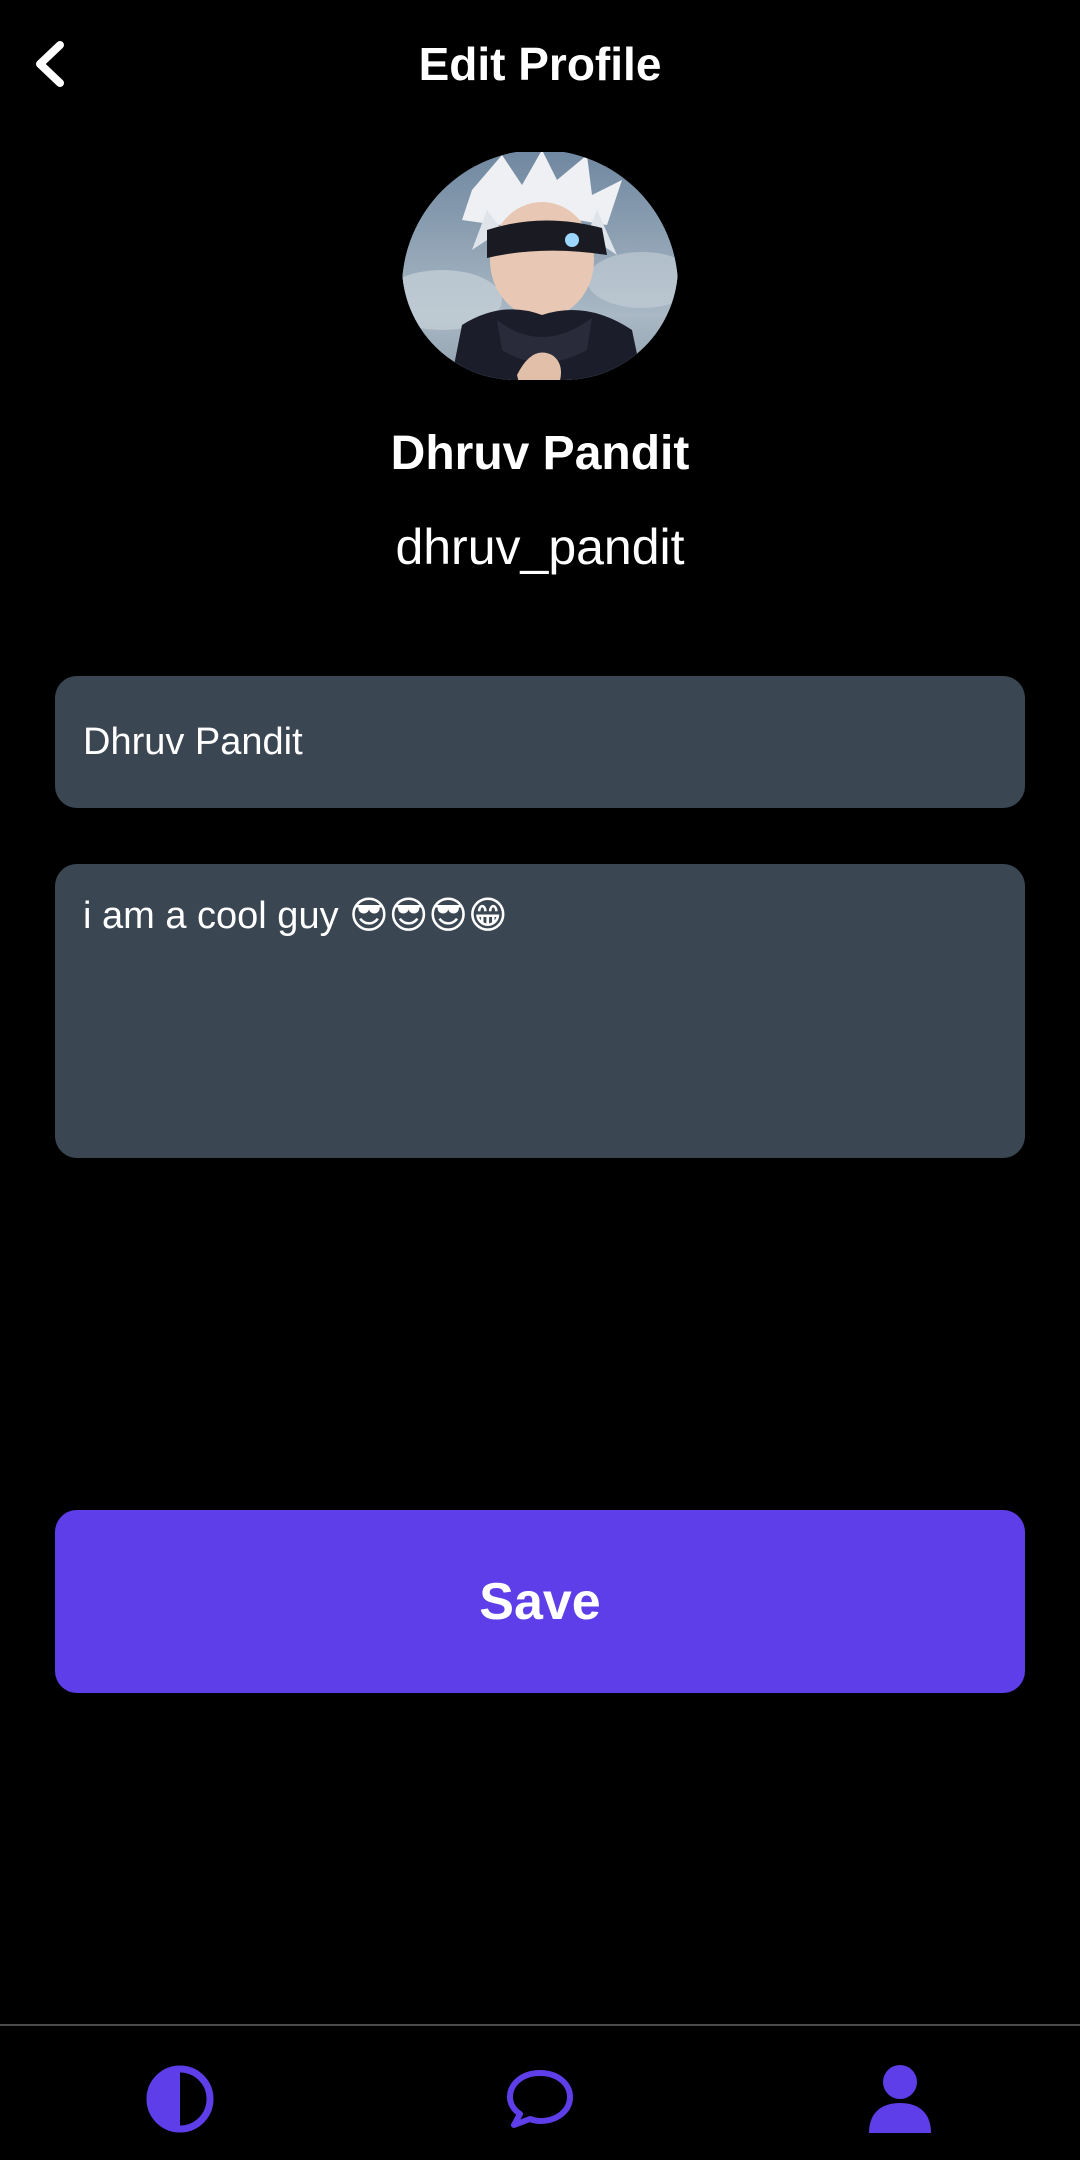 Image resolution: width=1080 pixels, height=2160 pixels. I want to click on bio-textarea: i am a cool guy 😎😎😎😁, so click(540, 1011).